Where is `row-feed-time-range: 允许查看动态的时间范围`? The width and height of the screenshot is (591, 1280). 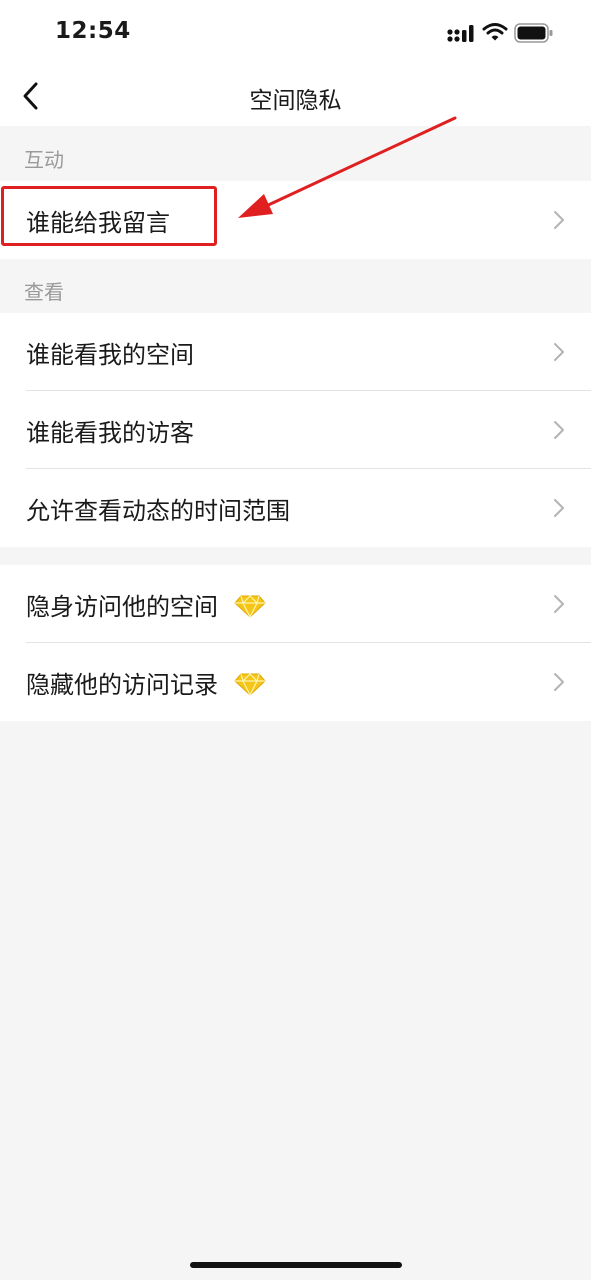 row-feed-time-range: 允许查看动态的时间范围 is located at coordinates (295, 508).